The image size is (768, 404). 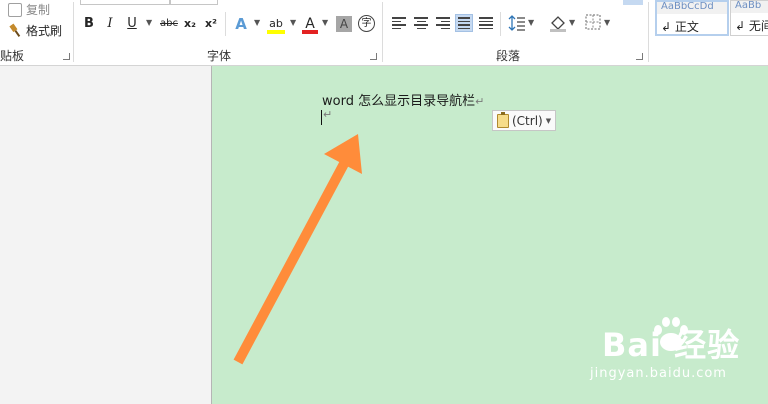 I want to click on bold-button: B, so click(x=89, y=24).